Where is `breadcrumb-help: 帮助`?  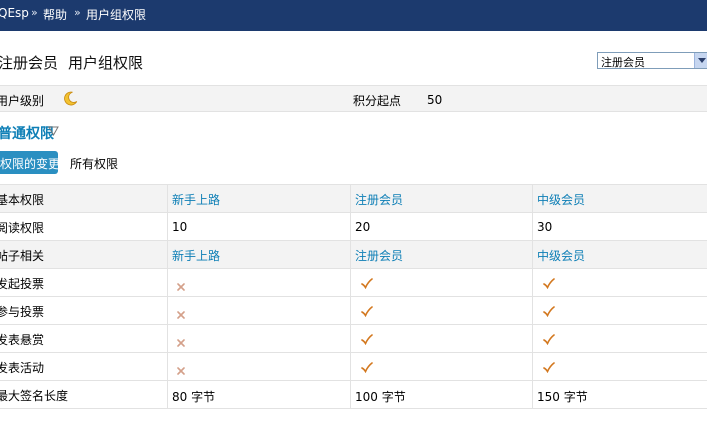
breadcrumb-help: 帮助 is located at coordinates (55, 14).